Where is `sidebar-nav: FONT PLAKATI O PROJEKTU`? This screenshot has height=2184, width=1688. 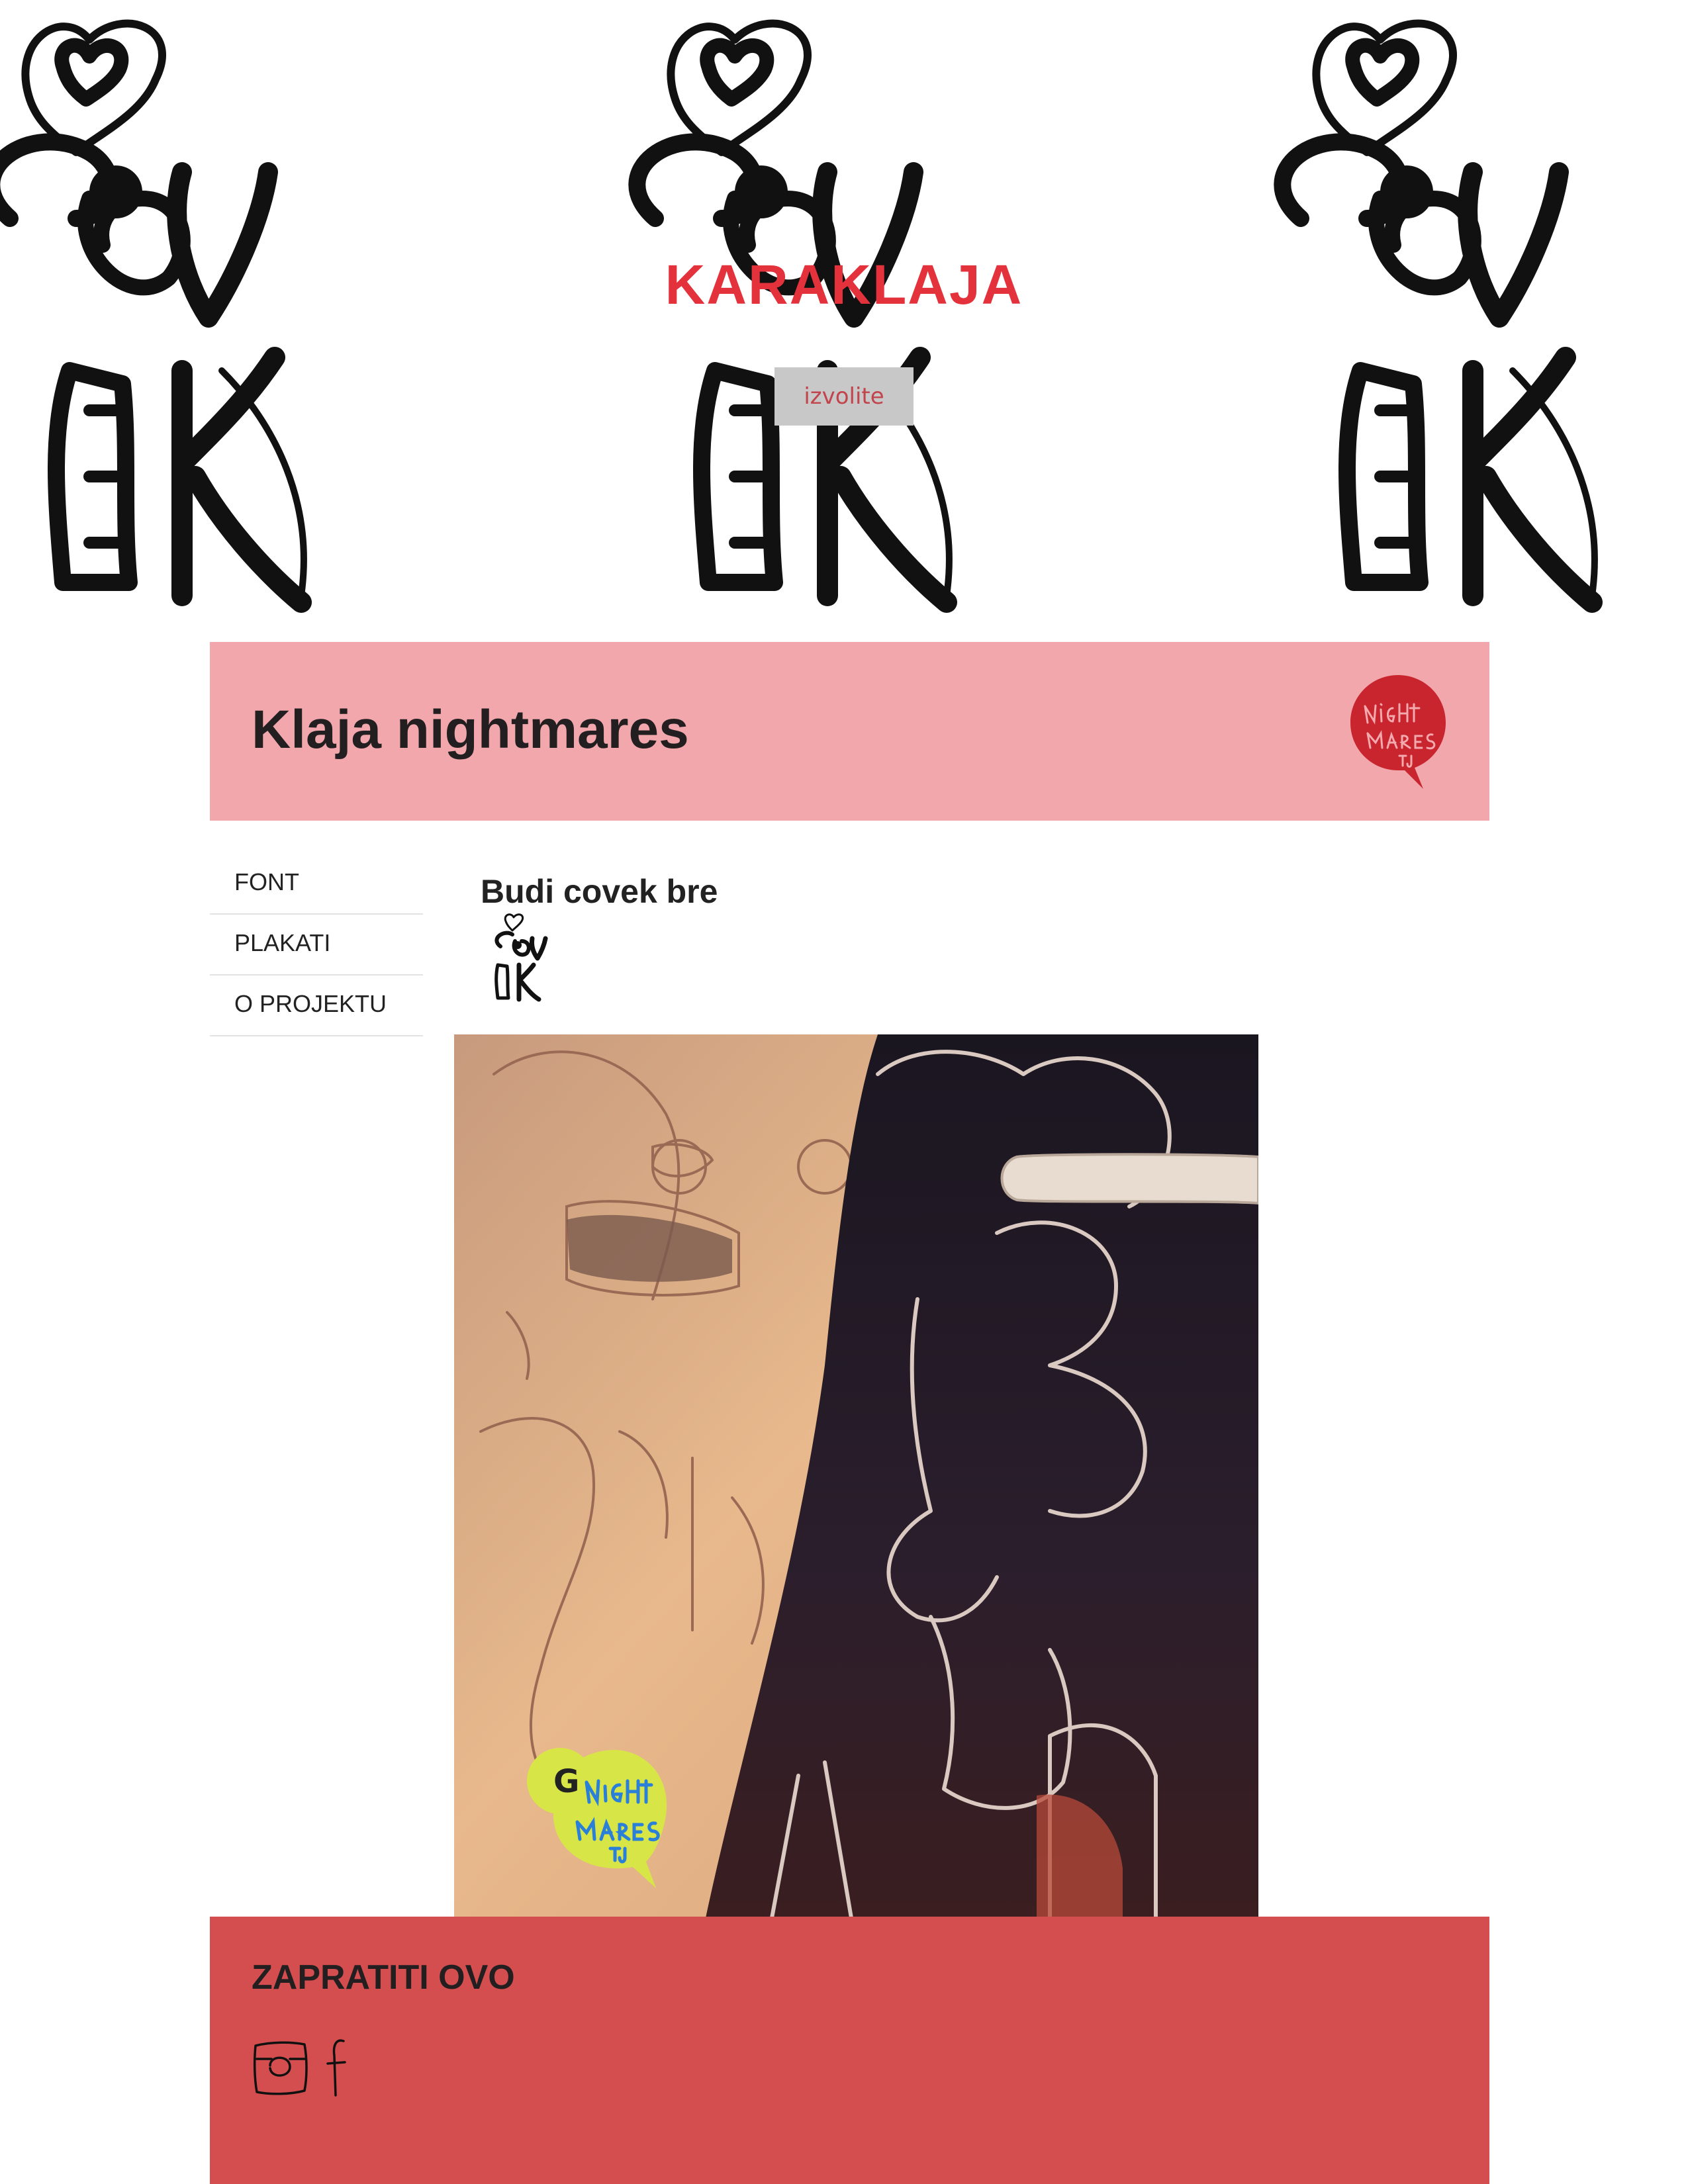 sidebar-nav: FONT PLAKATI O PROJEKTU is located at coordinates (316, 945).